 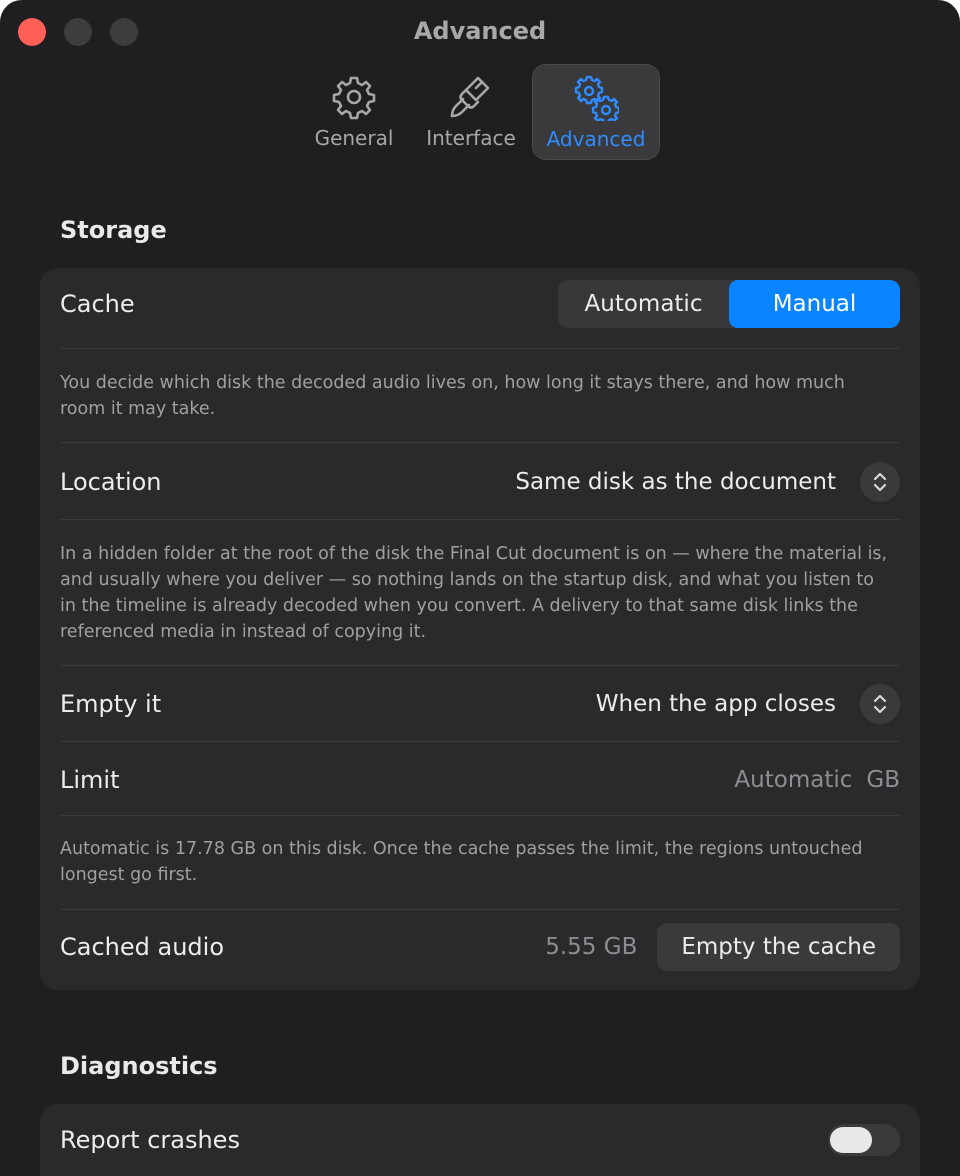 What do you see at coordinates (139, 1066) in the screenshot?
I see `section-title-diagnostics: Diagnostics` at bounding box center [139, 1066].